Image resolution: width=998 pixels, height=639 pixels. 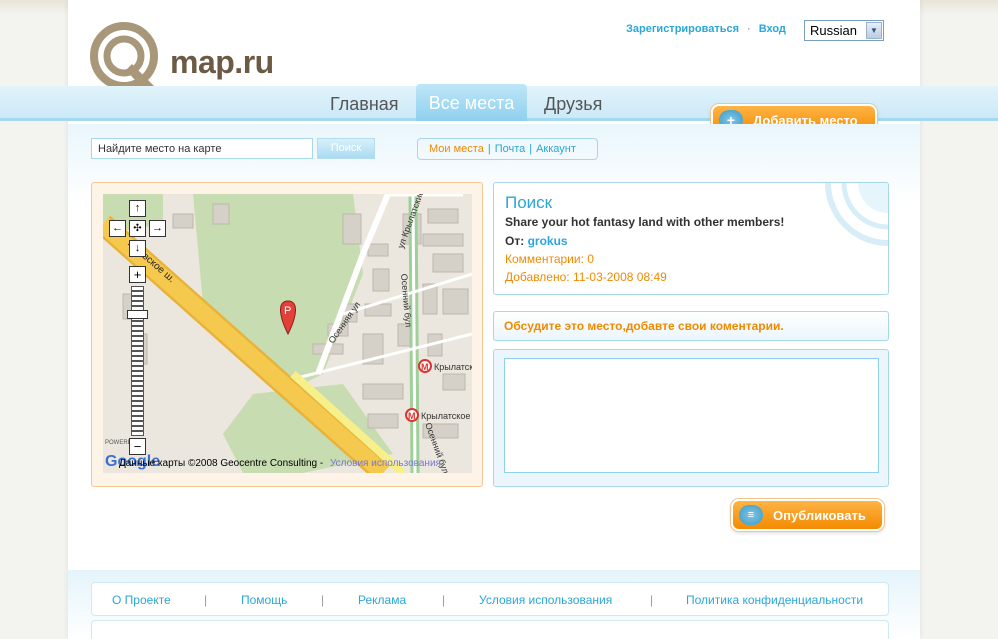 I want to click on metro-label: Крылатск, so click(x=453, y=367).